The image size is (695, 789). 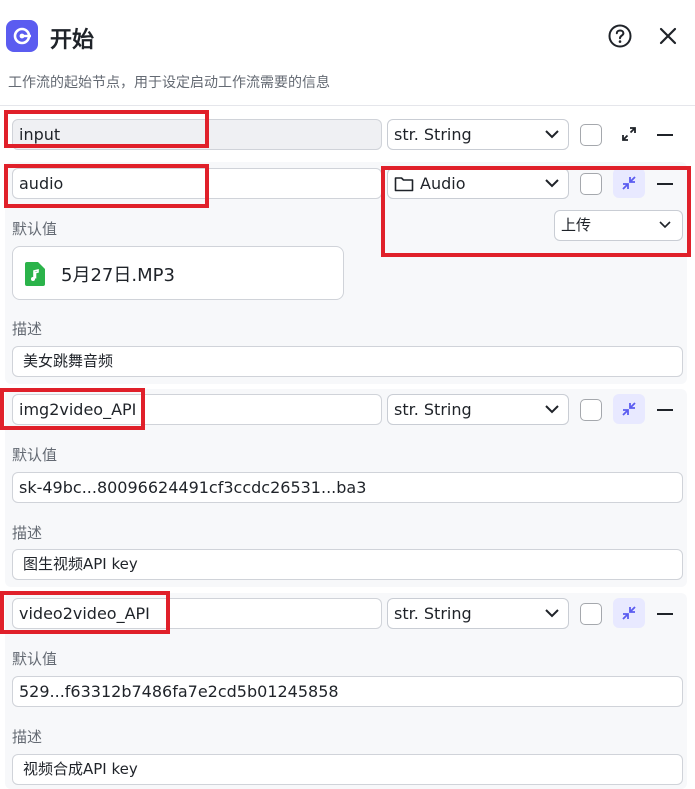 What do you see at coordinates (169, 83) in the screenshot?
I see `node-description: 工作流的起始节点，用于设定启动工作流需要的信息` at bounding box center [169, 83].